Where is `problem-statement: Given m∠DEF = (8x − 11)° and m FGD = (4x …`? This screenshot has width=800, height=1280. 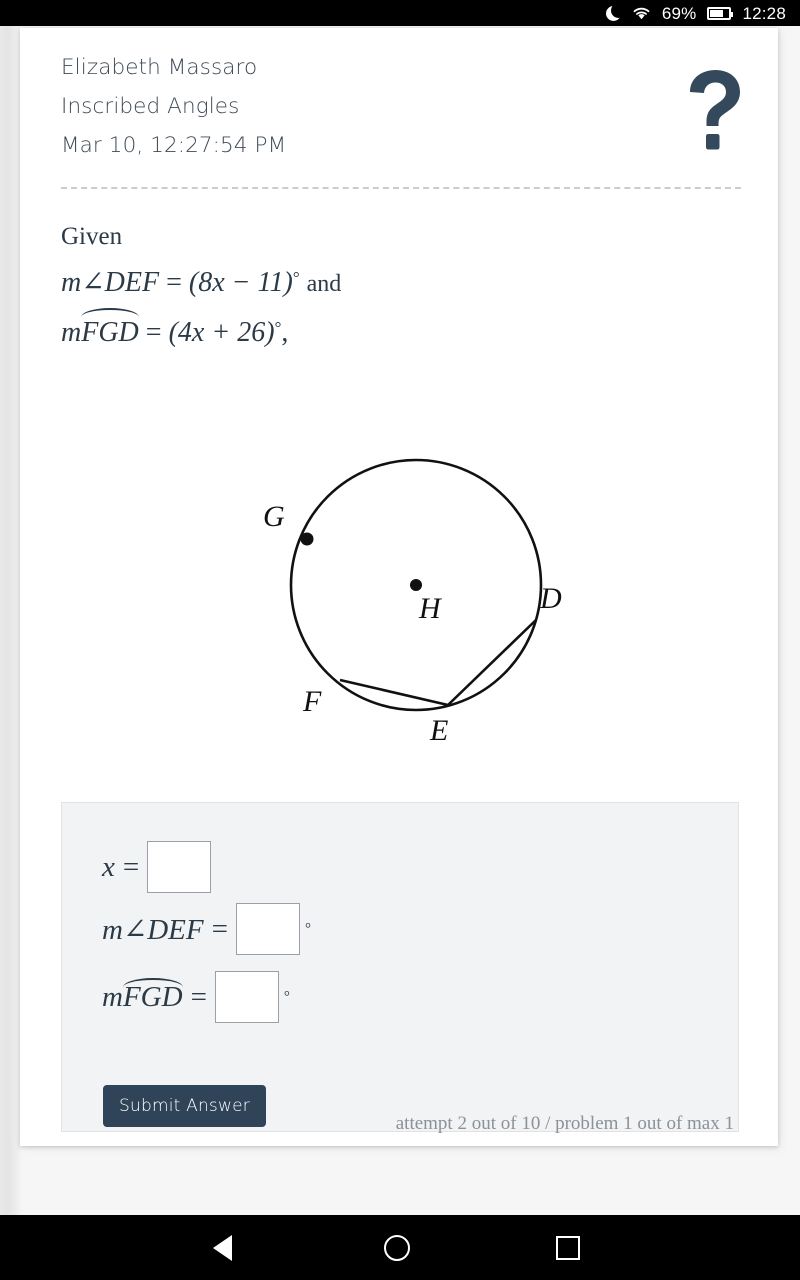
problem-statement: Given m∠DEF = (8x − 11)° and m FGD = (4x … is located at coordinates (401, 286).